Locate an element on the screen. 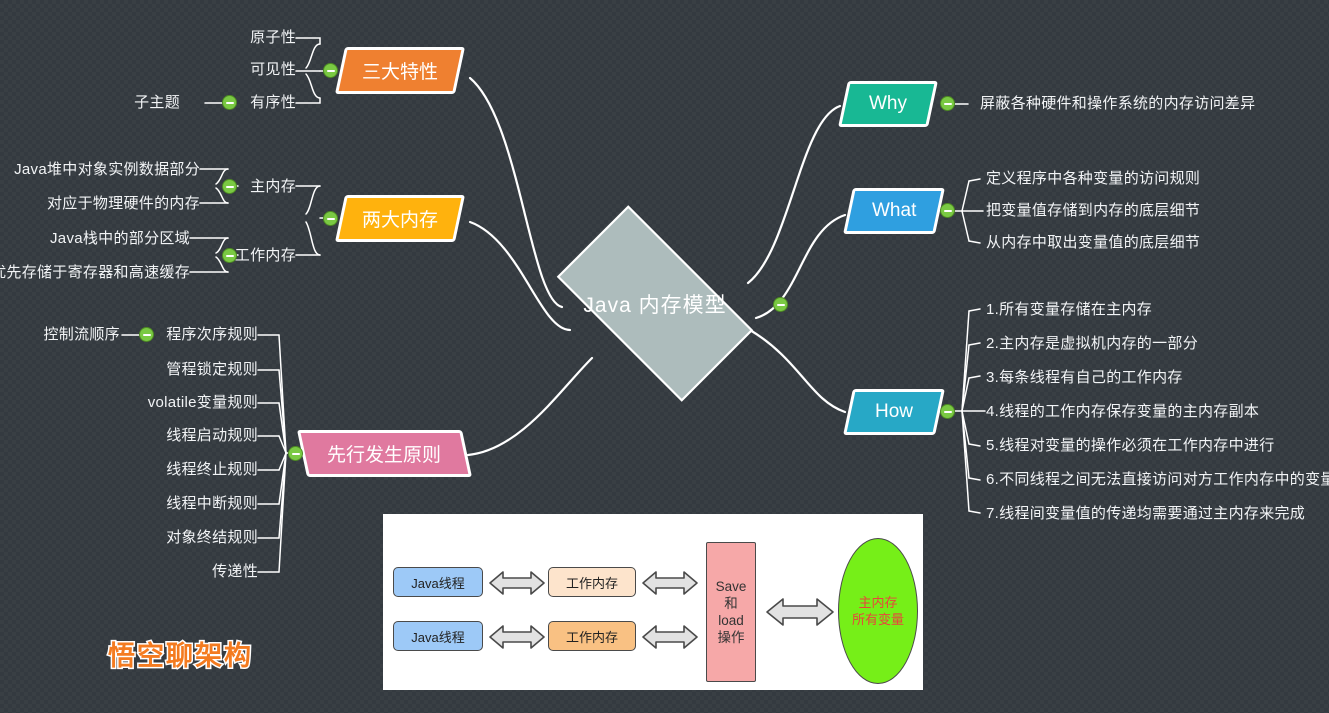 Image resolution: width=1329 pixels, height=713 pixels. figure-main-memory-ellipse: 主内存 所有变量 is located at coordinates (878, 611).